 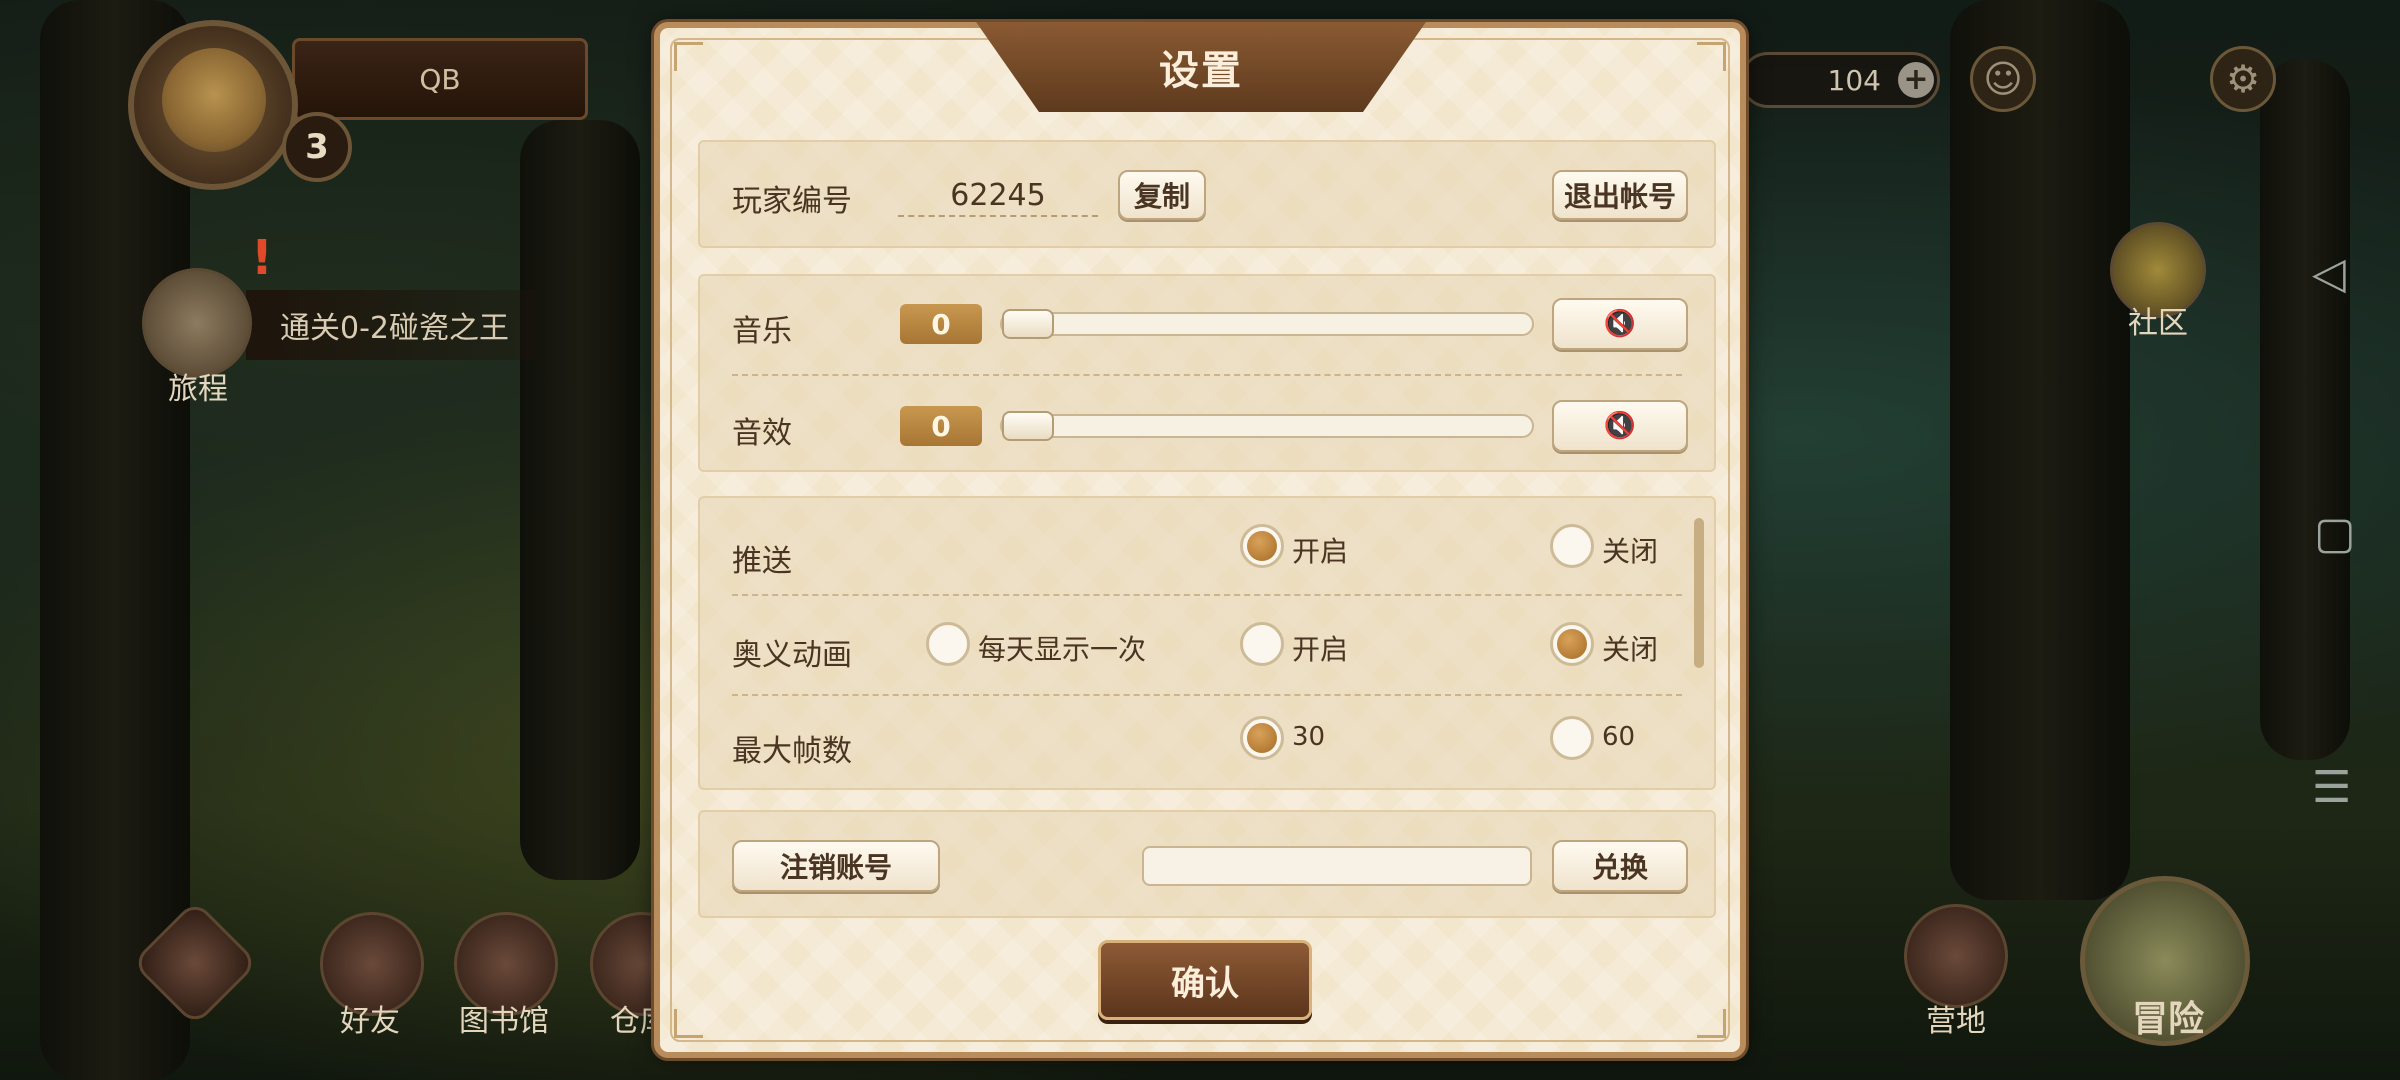 What do you see at coordinates (1630, 551) in the screenshot?
I see `push-off-label: 关闭` at bounding box center [1630, 551].